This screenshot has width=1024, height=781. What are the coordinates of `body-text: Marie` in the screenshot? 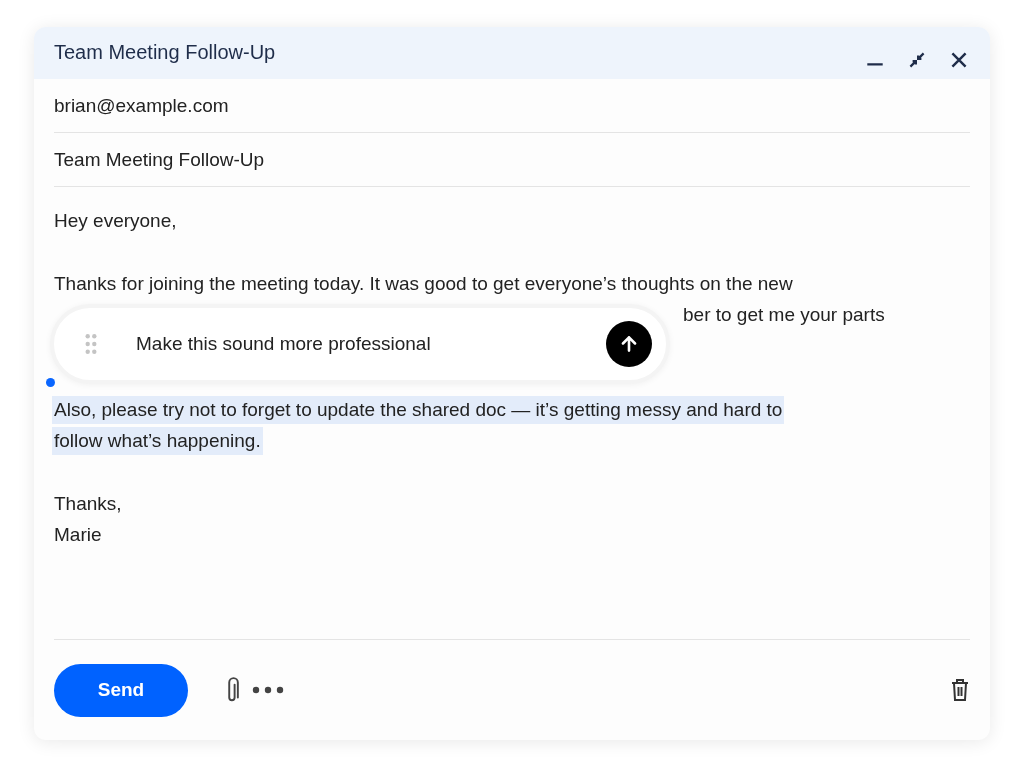 It's located at (78, 534).